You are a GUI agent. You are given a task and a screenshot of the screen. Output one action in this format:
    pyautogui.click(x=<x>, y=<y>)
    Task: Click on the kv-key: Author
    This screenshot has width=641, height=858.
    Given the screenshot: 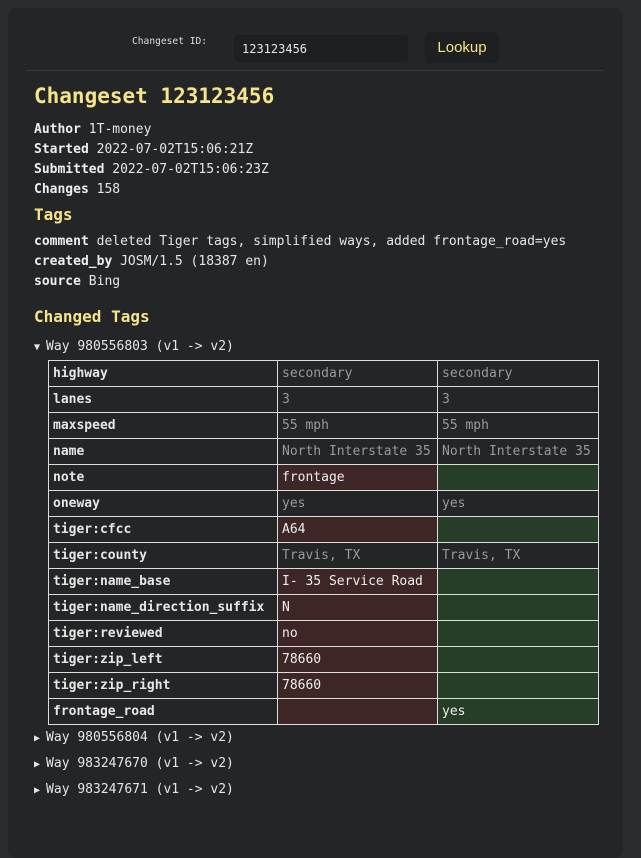 What is the action you would take?
    pyautogui.click(x=57, y=129)
    